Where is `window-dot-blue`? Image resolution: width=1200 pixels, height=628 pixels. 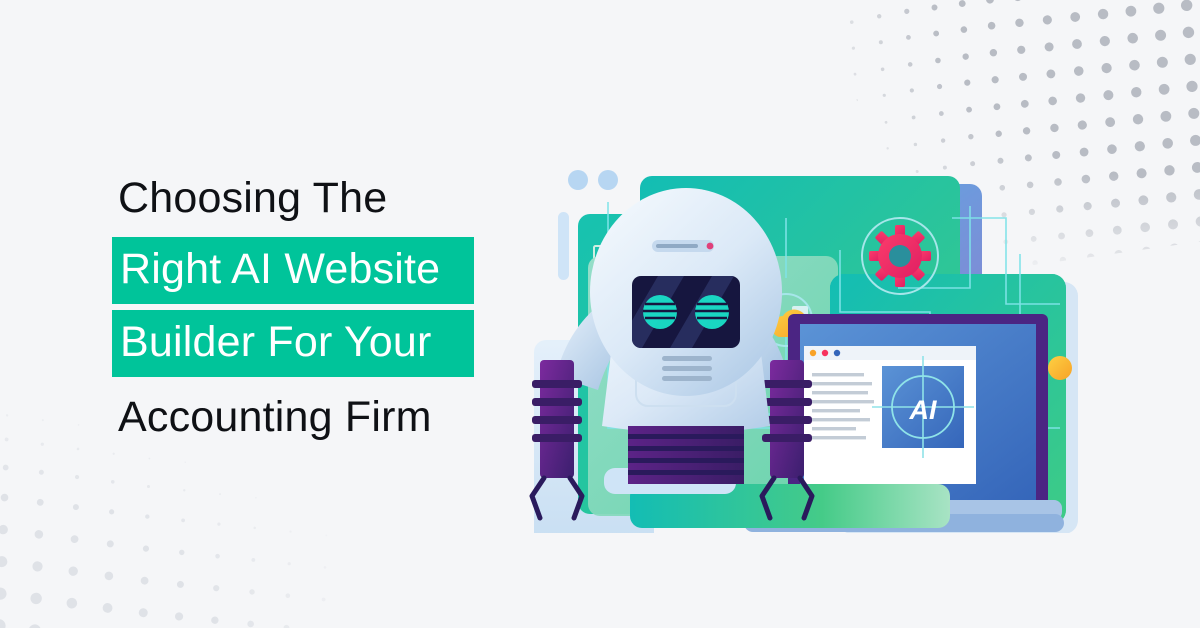
window-dot-blue is located at coordinates (837, 353).